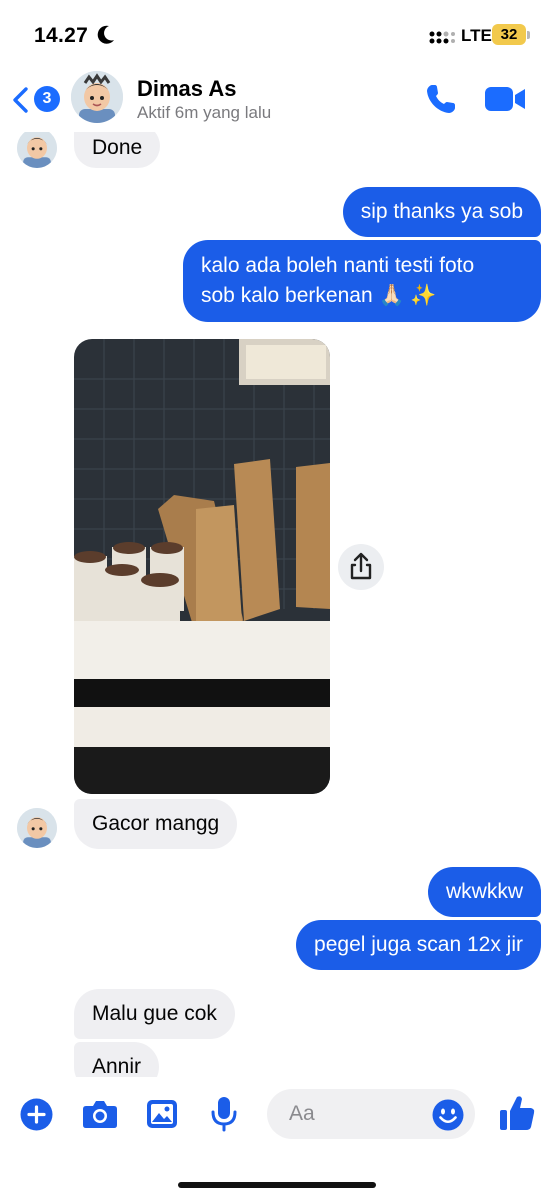 The height and width of the screenshot is (1200, 554). I want to click on incoming-message: Gacor mangg, so click(156, 824).